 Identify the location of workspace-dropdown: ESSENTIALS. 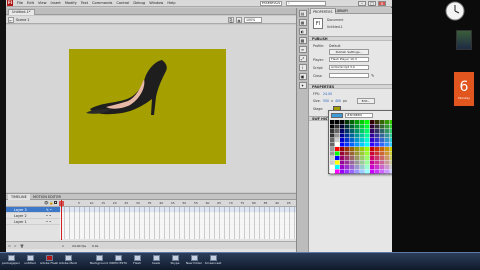
(271, 3).